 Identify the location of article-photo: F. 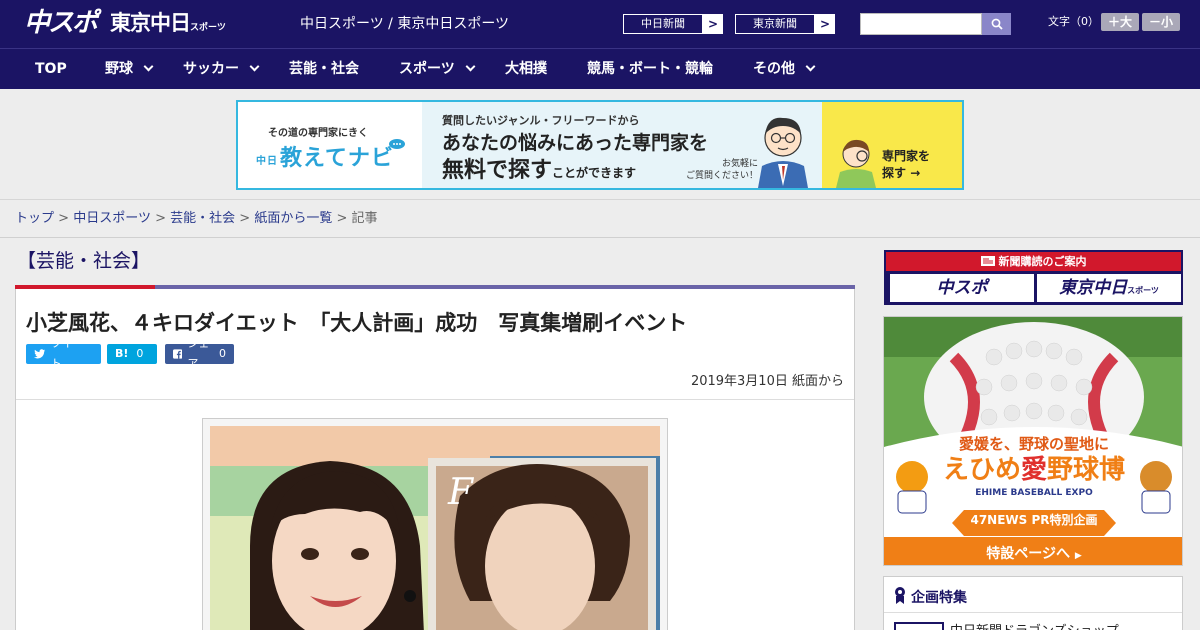
(435, 528).